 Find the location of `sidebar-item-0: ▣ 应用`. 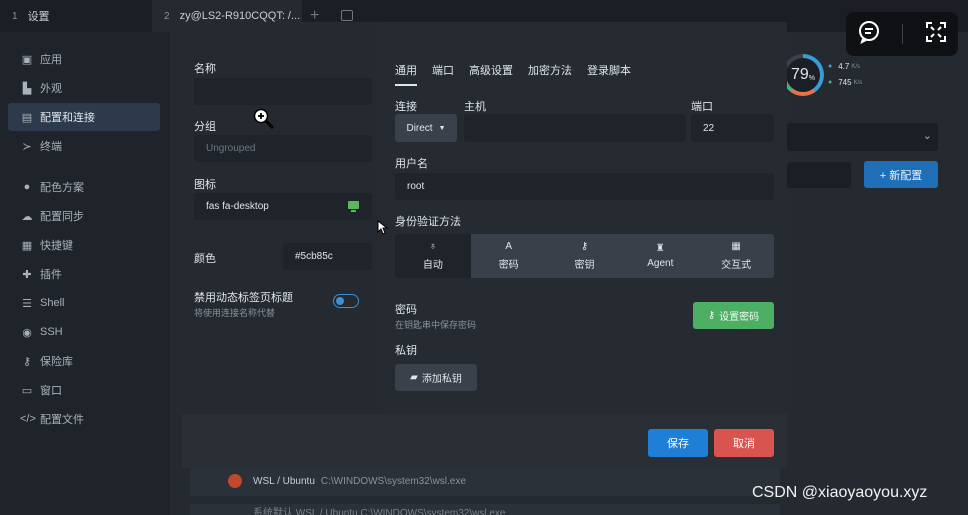

sidebar-item-0: ▣ 应用 is located at coordinates (84, 59).